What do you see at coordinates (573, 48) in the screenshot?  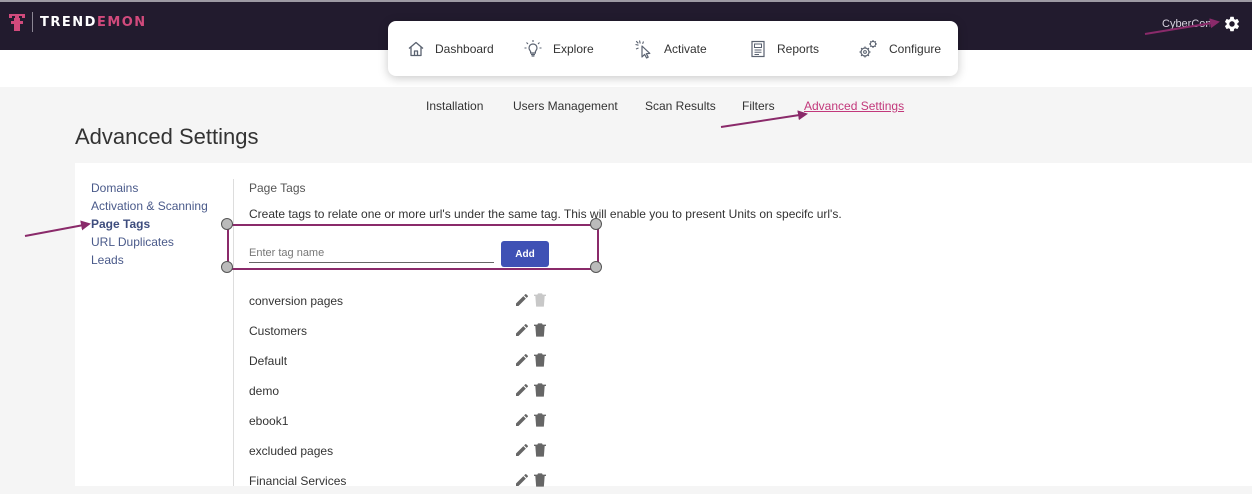 I see `nav-label: Explore` at bounding box center [573, 48].